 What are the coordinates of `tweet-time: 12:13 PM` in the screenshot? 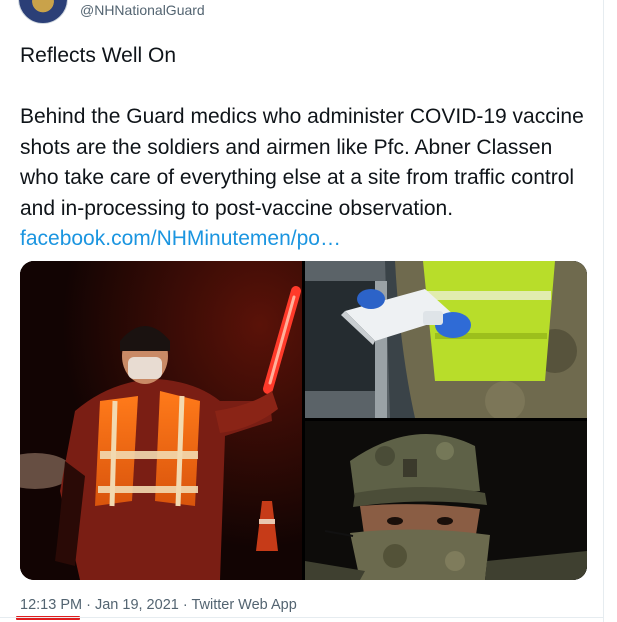 It's located at (51, 605).